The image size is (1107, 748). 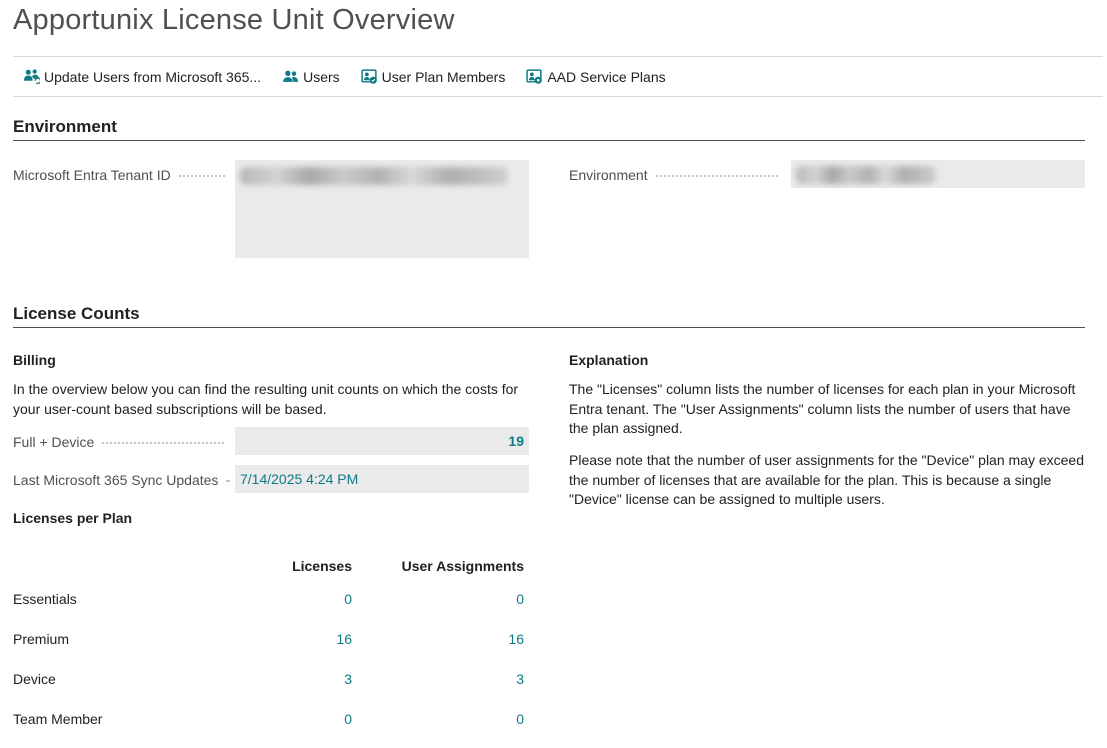 What do you see at coordinates (443, 76) in the screenshot?
I see `user-plan-members-label: User Plan Members` at bounding box center [443, 76].